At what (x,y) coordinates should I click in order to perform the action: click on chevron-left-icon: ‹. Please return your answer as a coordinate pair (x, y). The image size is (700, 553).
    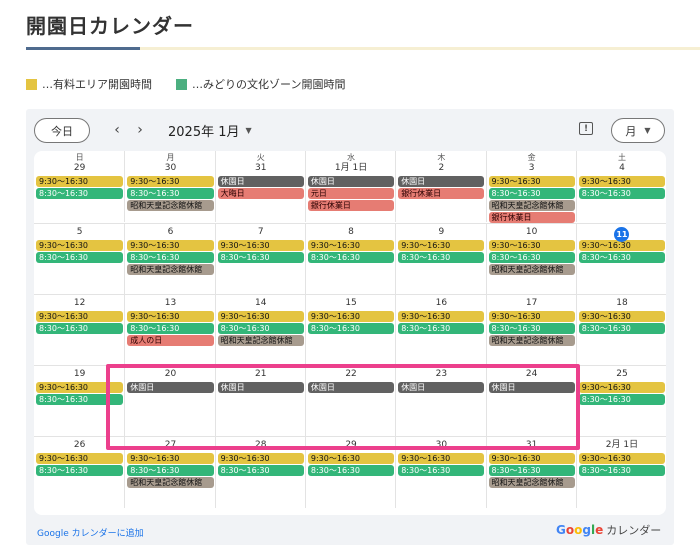
    Looking at the image, I should click on (117, 130).